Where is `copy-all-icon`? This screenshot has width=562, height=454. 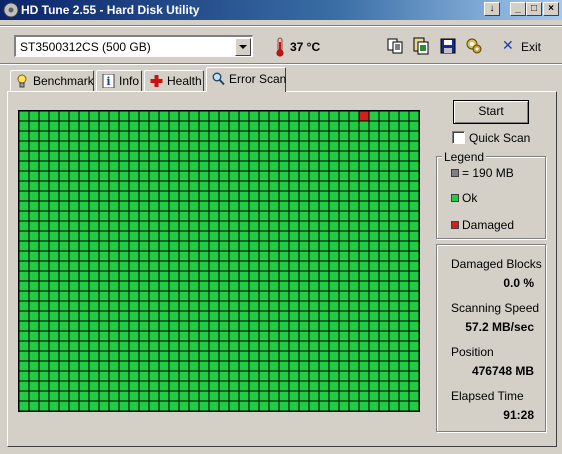
copy-all-icon is located at coordinates (421, 46).